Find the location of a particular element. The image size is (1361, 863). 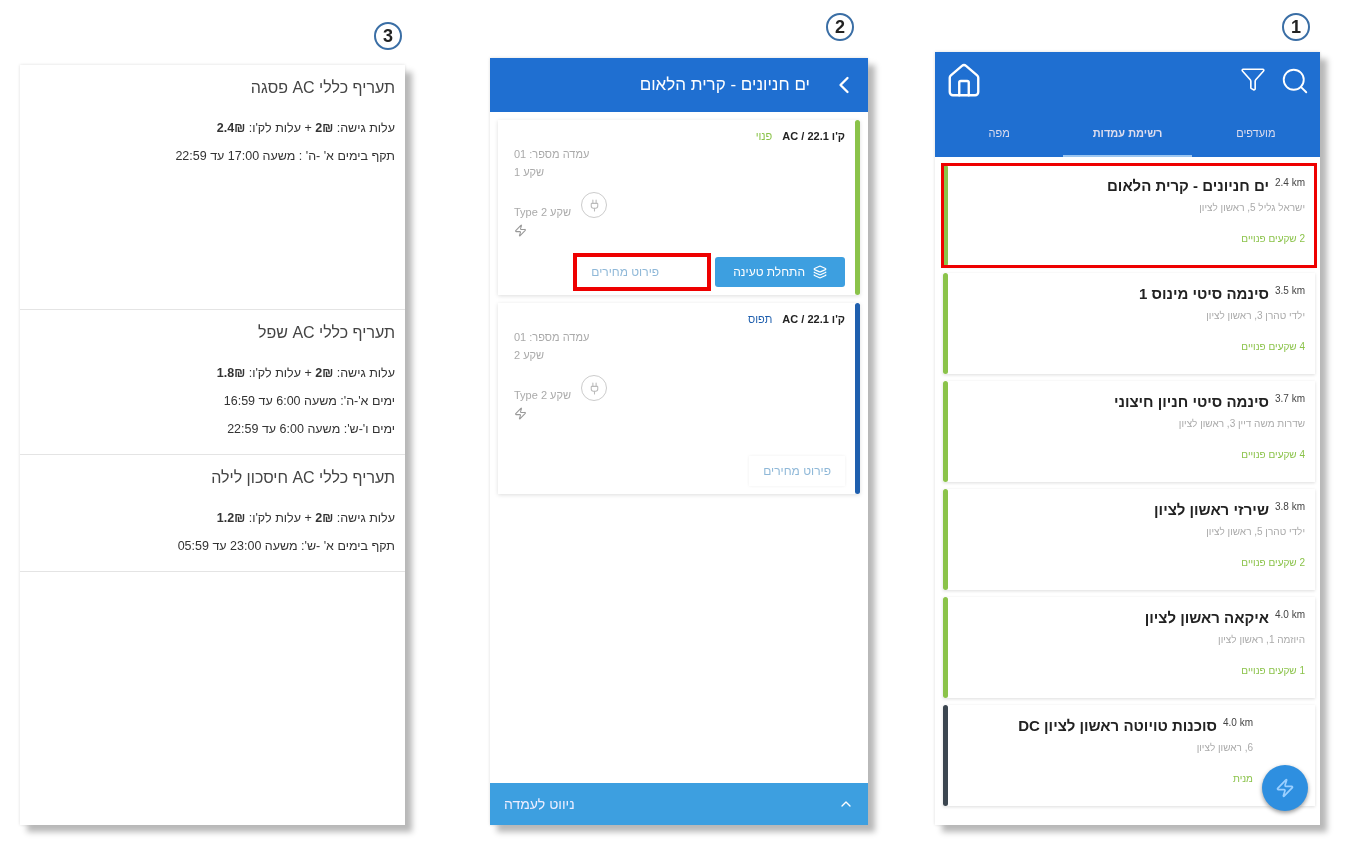

availability: 1 שקעים פנויים is located at coordinates (1272, 670).